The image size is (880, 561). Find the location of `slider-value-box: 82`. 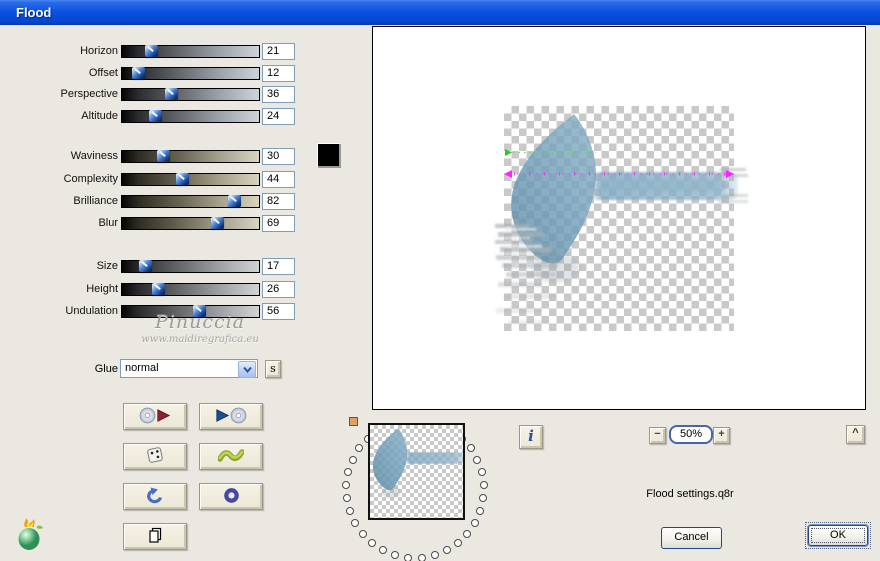

slider-value-box: 82 is located at coordinates (278, 201).